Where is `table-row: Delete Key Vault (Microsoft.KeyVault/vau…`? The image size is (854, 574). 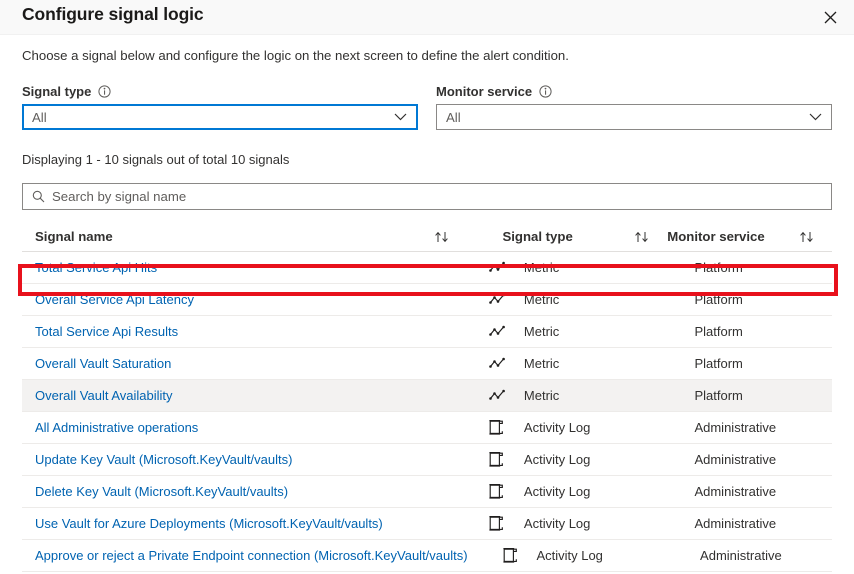 table-row: Delete Key Vault (Microsoft.KeyVault/vau… is located at coordinates (427, 492).